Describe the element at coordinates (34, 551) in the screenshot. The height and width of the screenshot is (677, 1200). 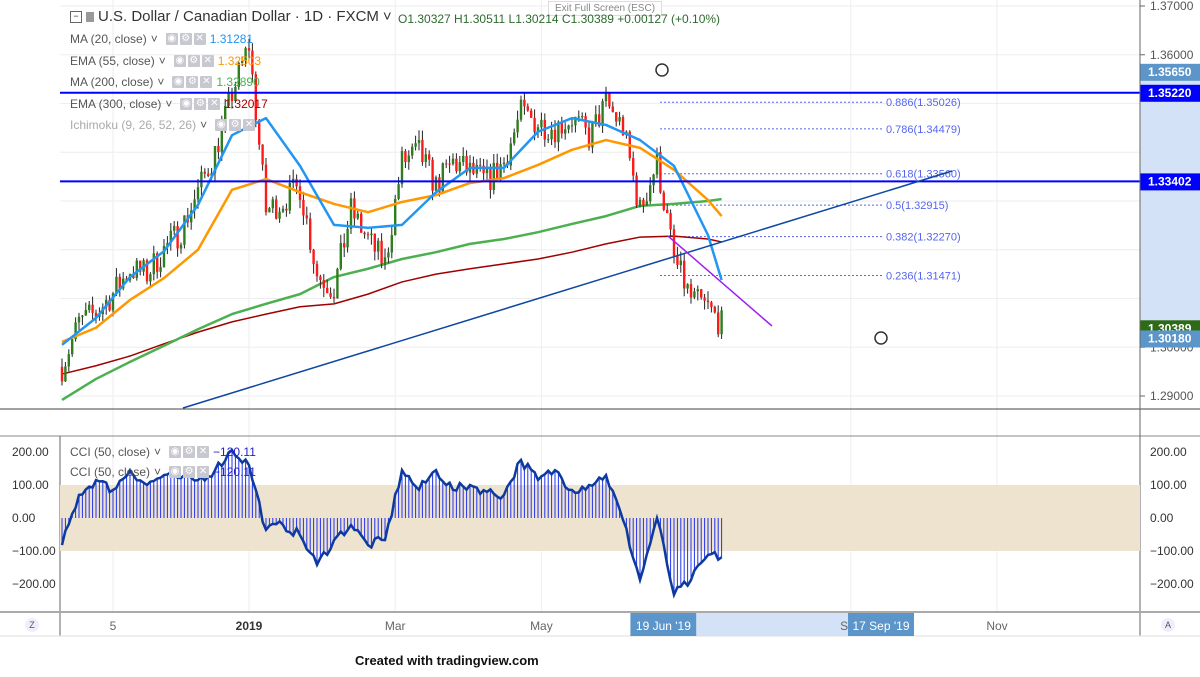
I see `cci-tick-left: −100.00` at that location.